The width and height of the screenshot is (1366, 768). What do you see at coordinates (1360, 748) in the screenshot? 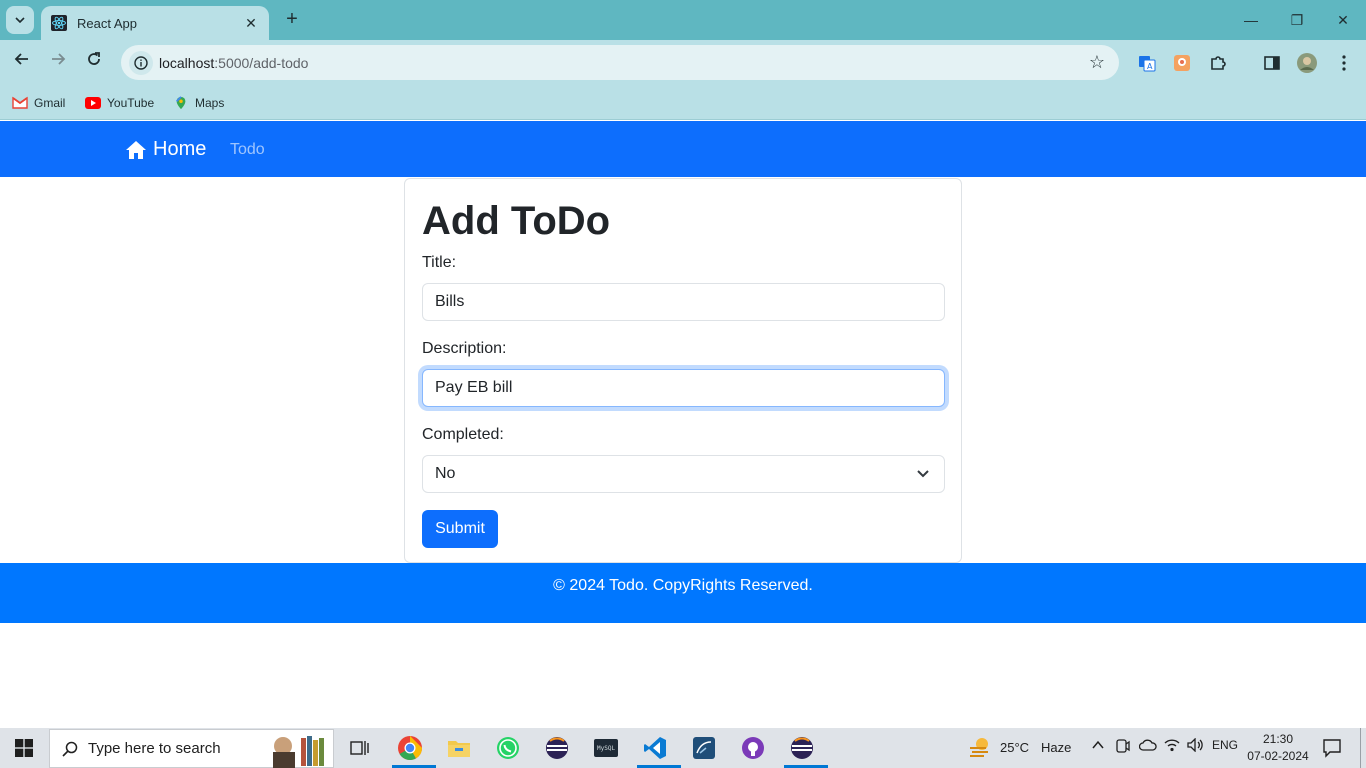
I see `show-desktop-button` at bounding box center [1360, 748].